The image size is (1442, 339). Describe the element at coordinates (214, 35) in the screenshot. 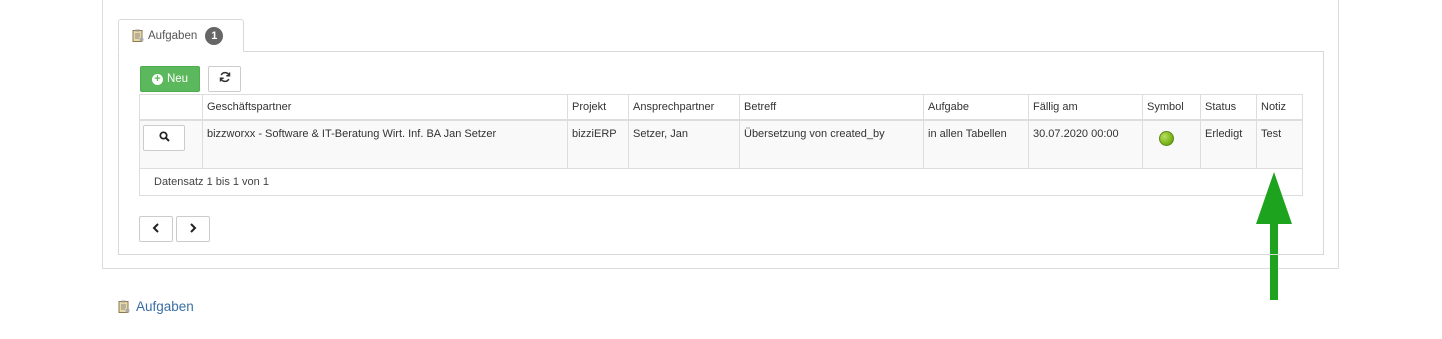

I see `count-badge: 1` at that location.